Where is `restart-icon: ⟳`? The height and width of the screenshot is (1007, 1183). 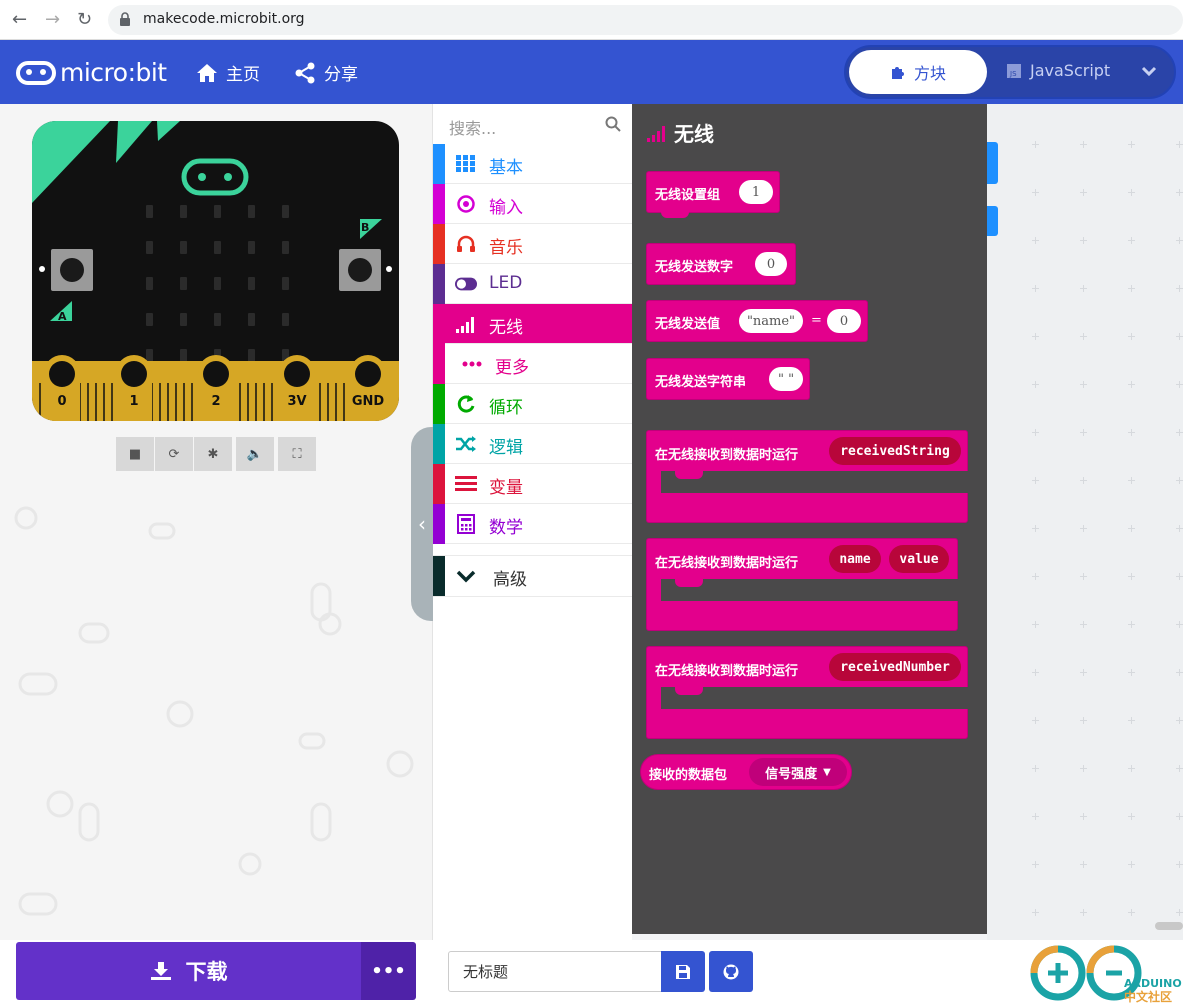 restart-icon: ⟳ is located at coordinates (174, 454).